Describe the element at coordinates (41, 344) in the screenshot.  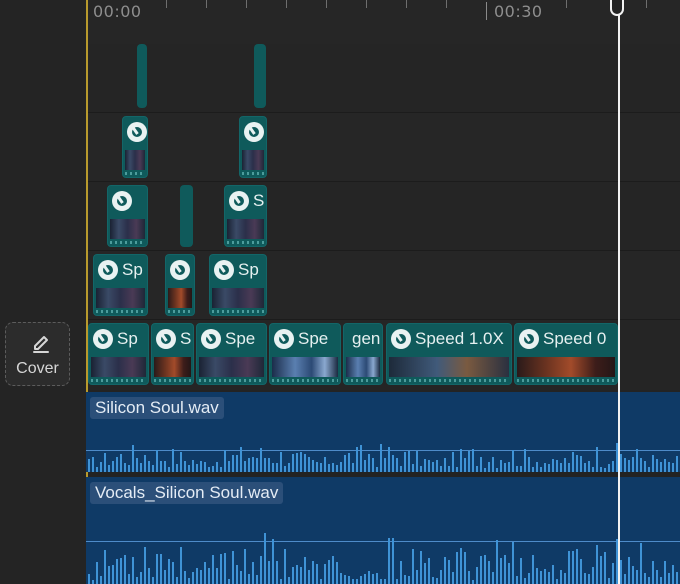
I see `edit-pencil-icon` at that location.